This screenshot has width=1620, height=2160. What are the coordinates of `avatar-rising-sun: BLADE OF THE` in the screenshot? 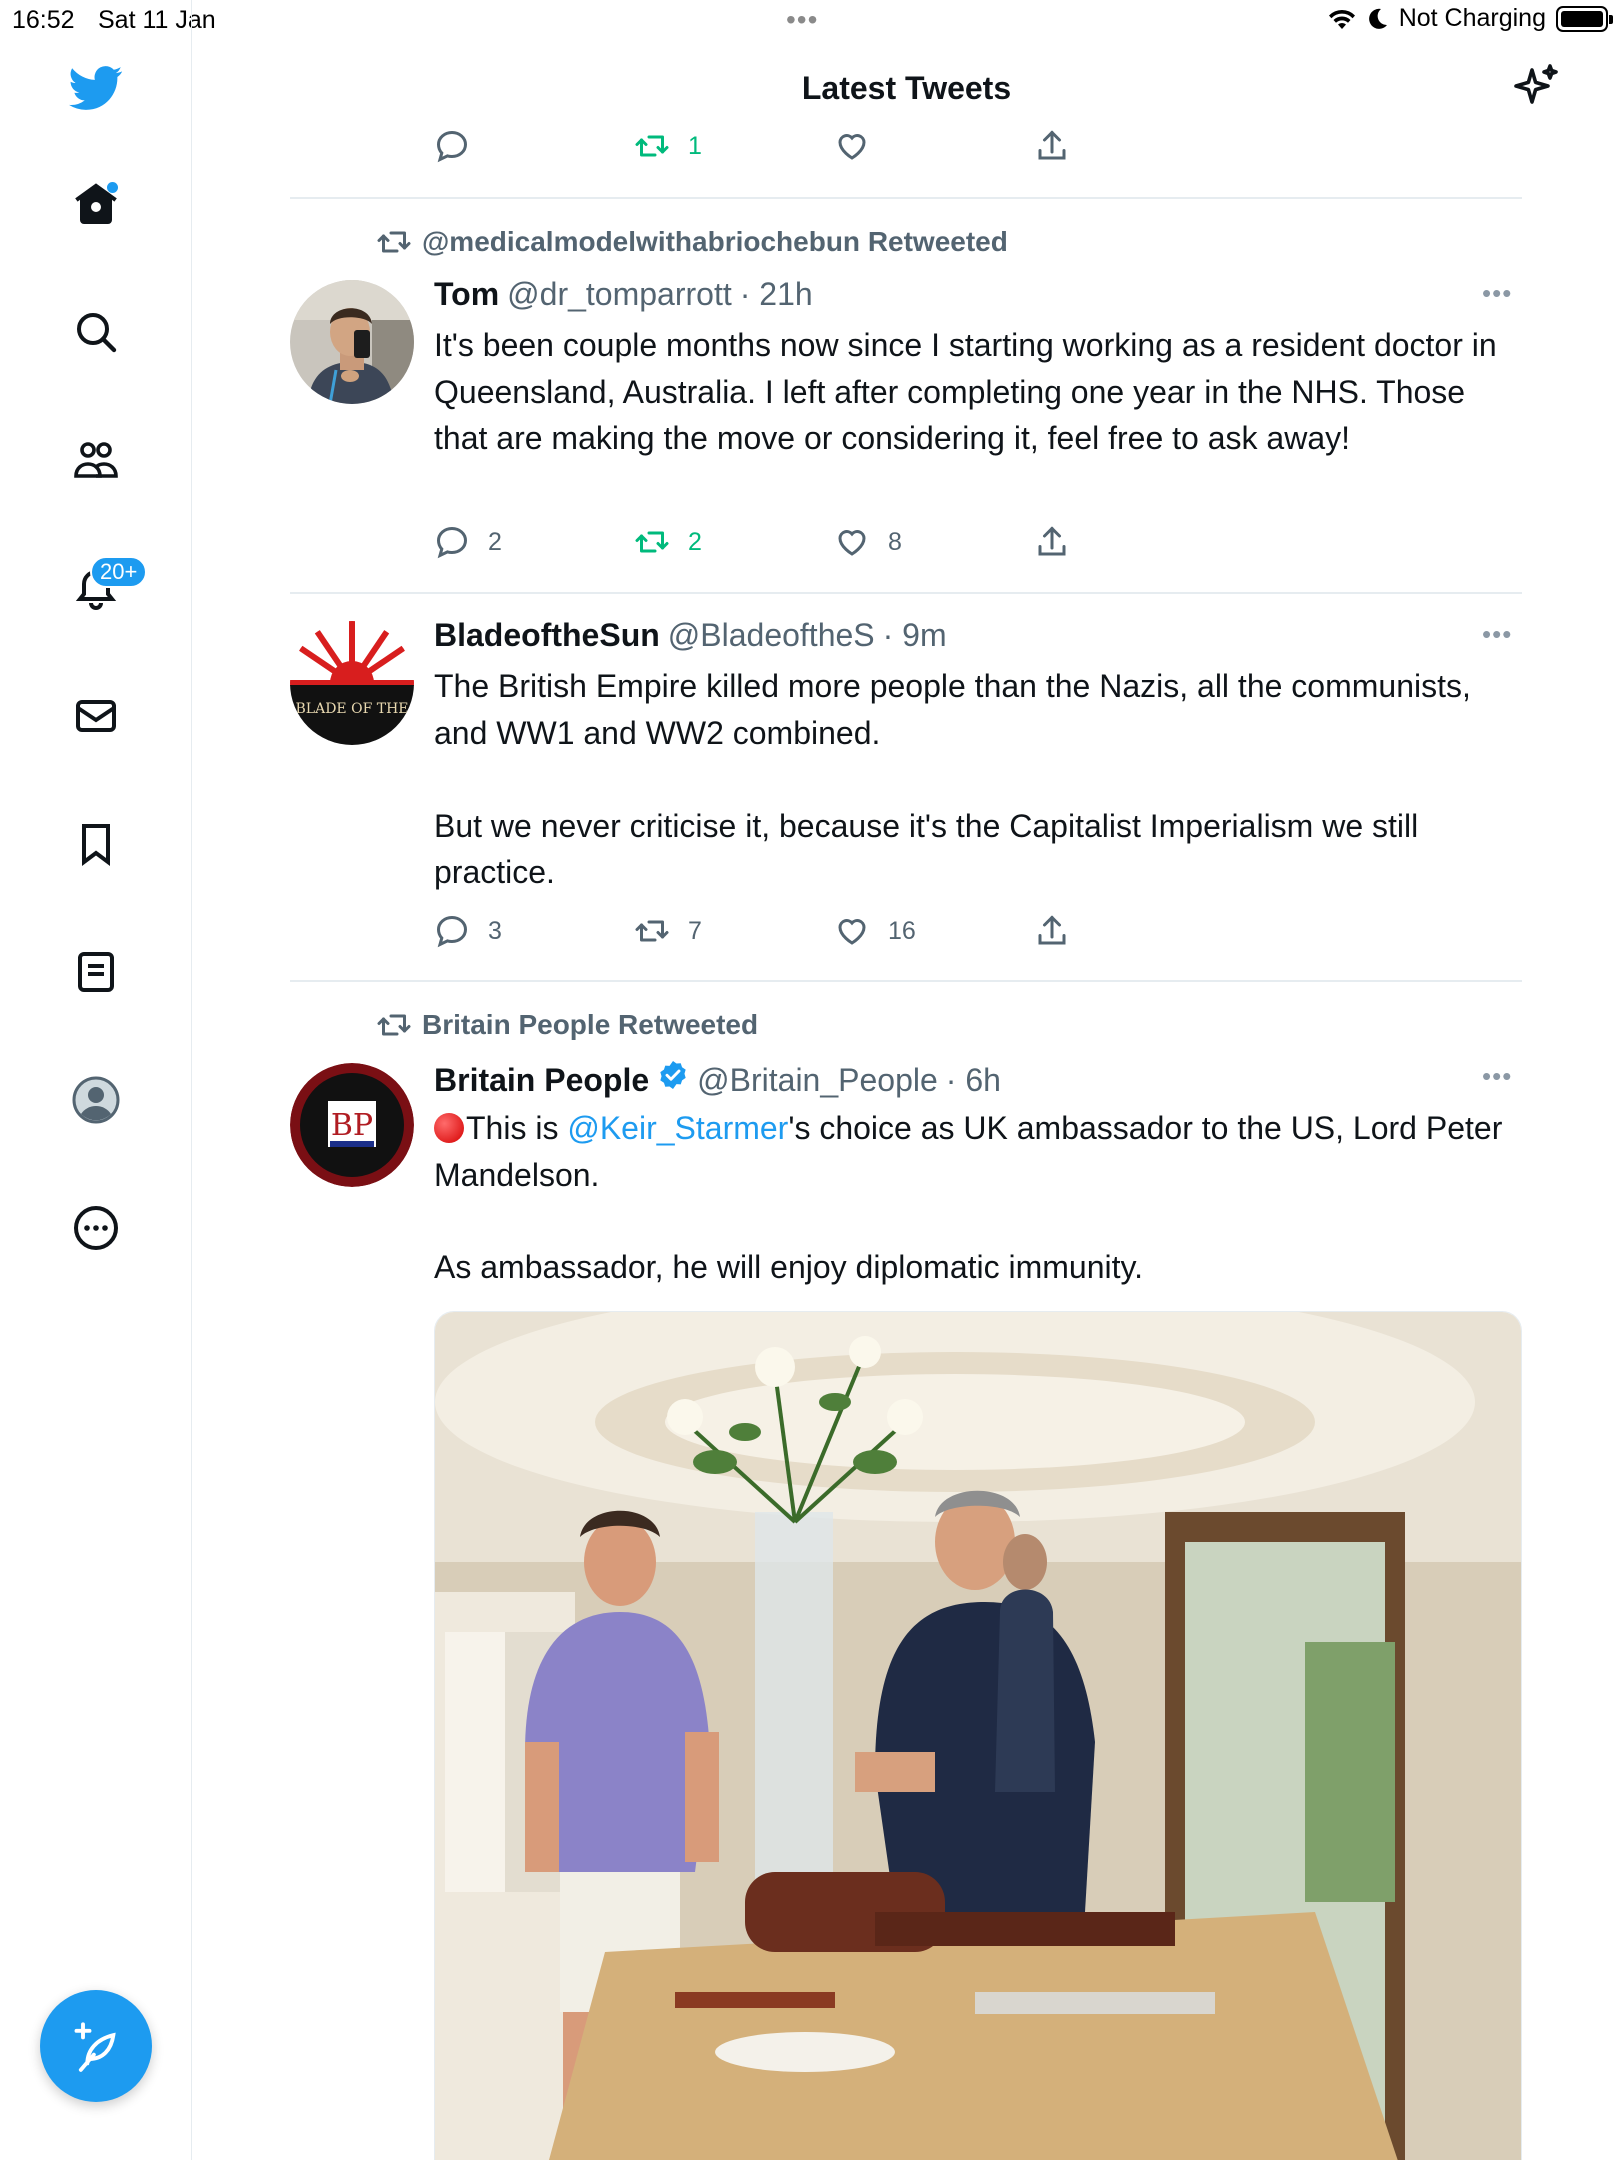 It's located at (352, 683).